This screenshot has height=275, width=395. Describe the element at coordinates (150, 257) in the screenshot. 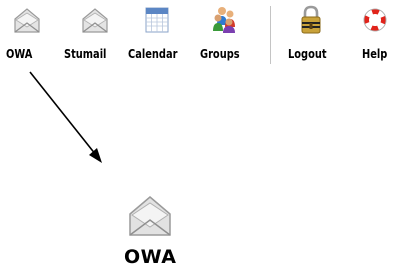

I see `owa-zoomed-label: OWA` at that location.